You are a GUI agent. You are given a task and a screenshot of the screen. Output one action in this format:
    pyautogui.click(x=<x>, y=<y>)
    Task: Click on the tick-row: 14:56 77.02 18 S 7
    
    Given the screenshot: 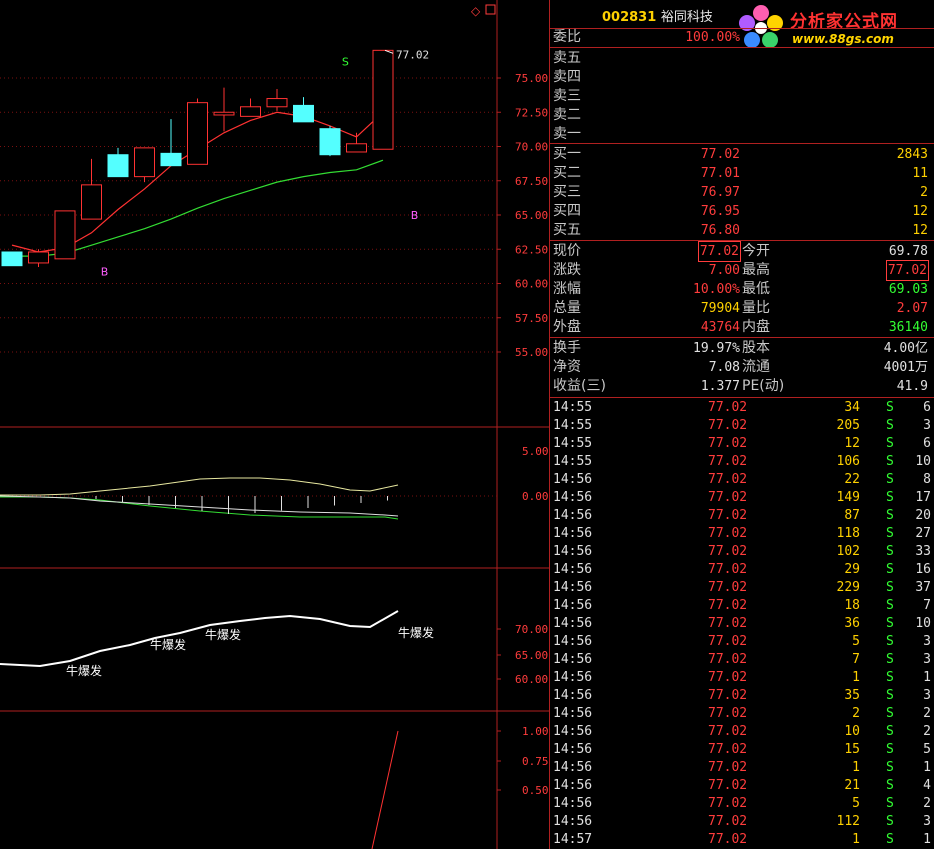 What is the action you would take?
    pyautogui.click(x=742, y=606)
    